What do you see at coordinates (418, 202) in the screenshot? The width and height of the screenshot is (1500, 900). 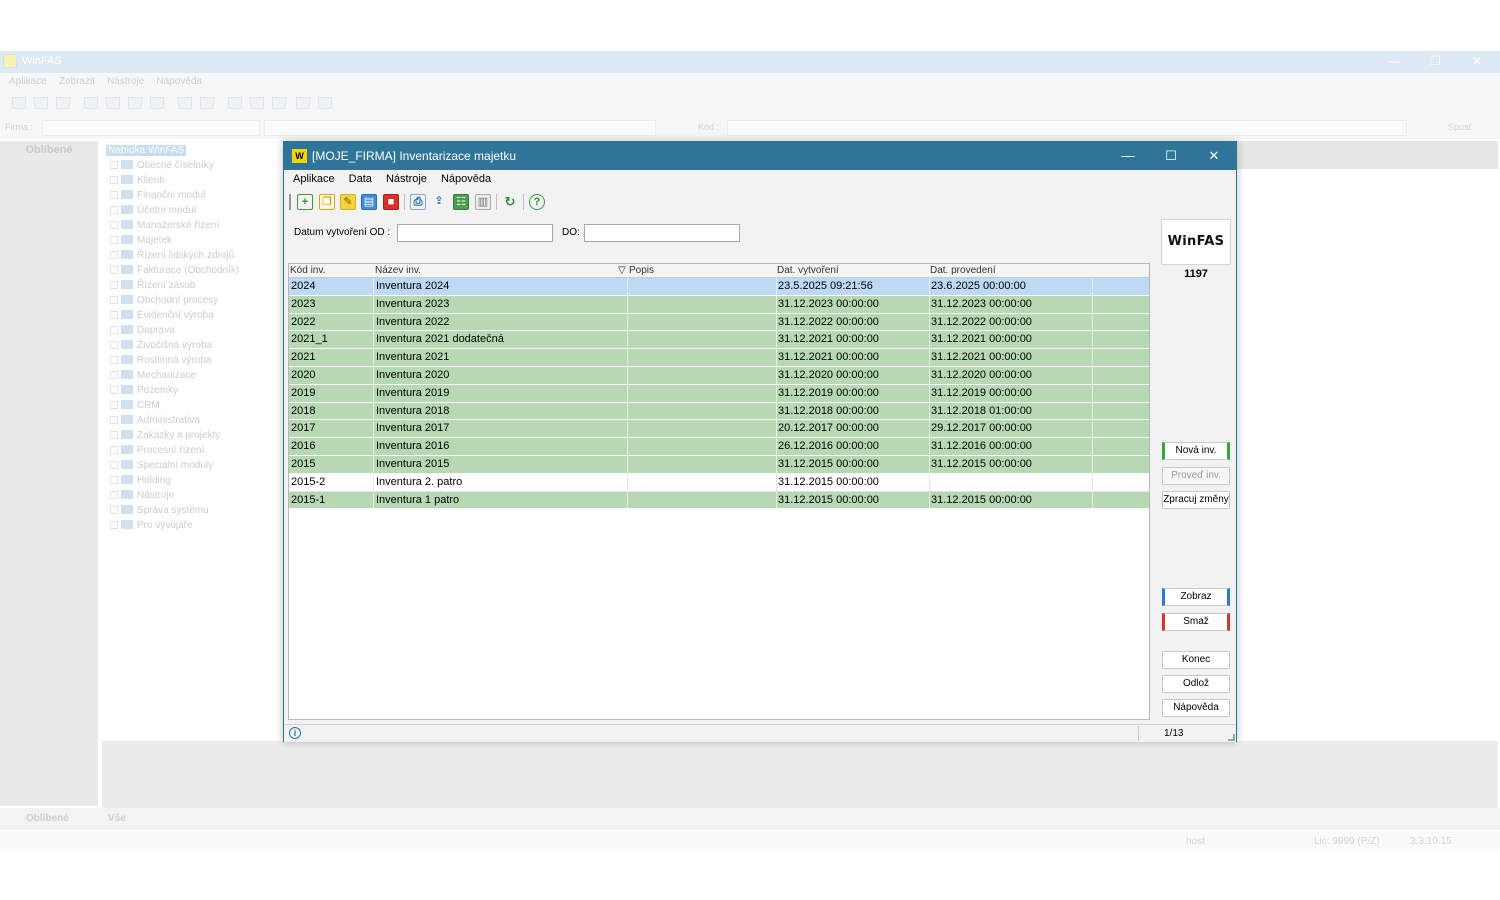 I see `print-icon: ⎙` at bounding box center [418, 202].